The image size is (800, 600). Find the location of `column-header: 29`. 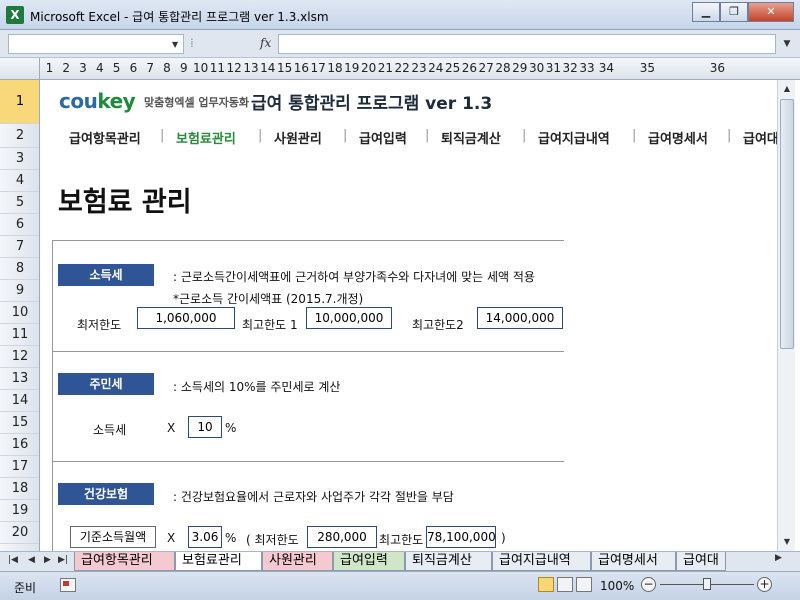

column-header: 29 is located at coordinates (519, 68).